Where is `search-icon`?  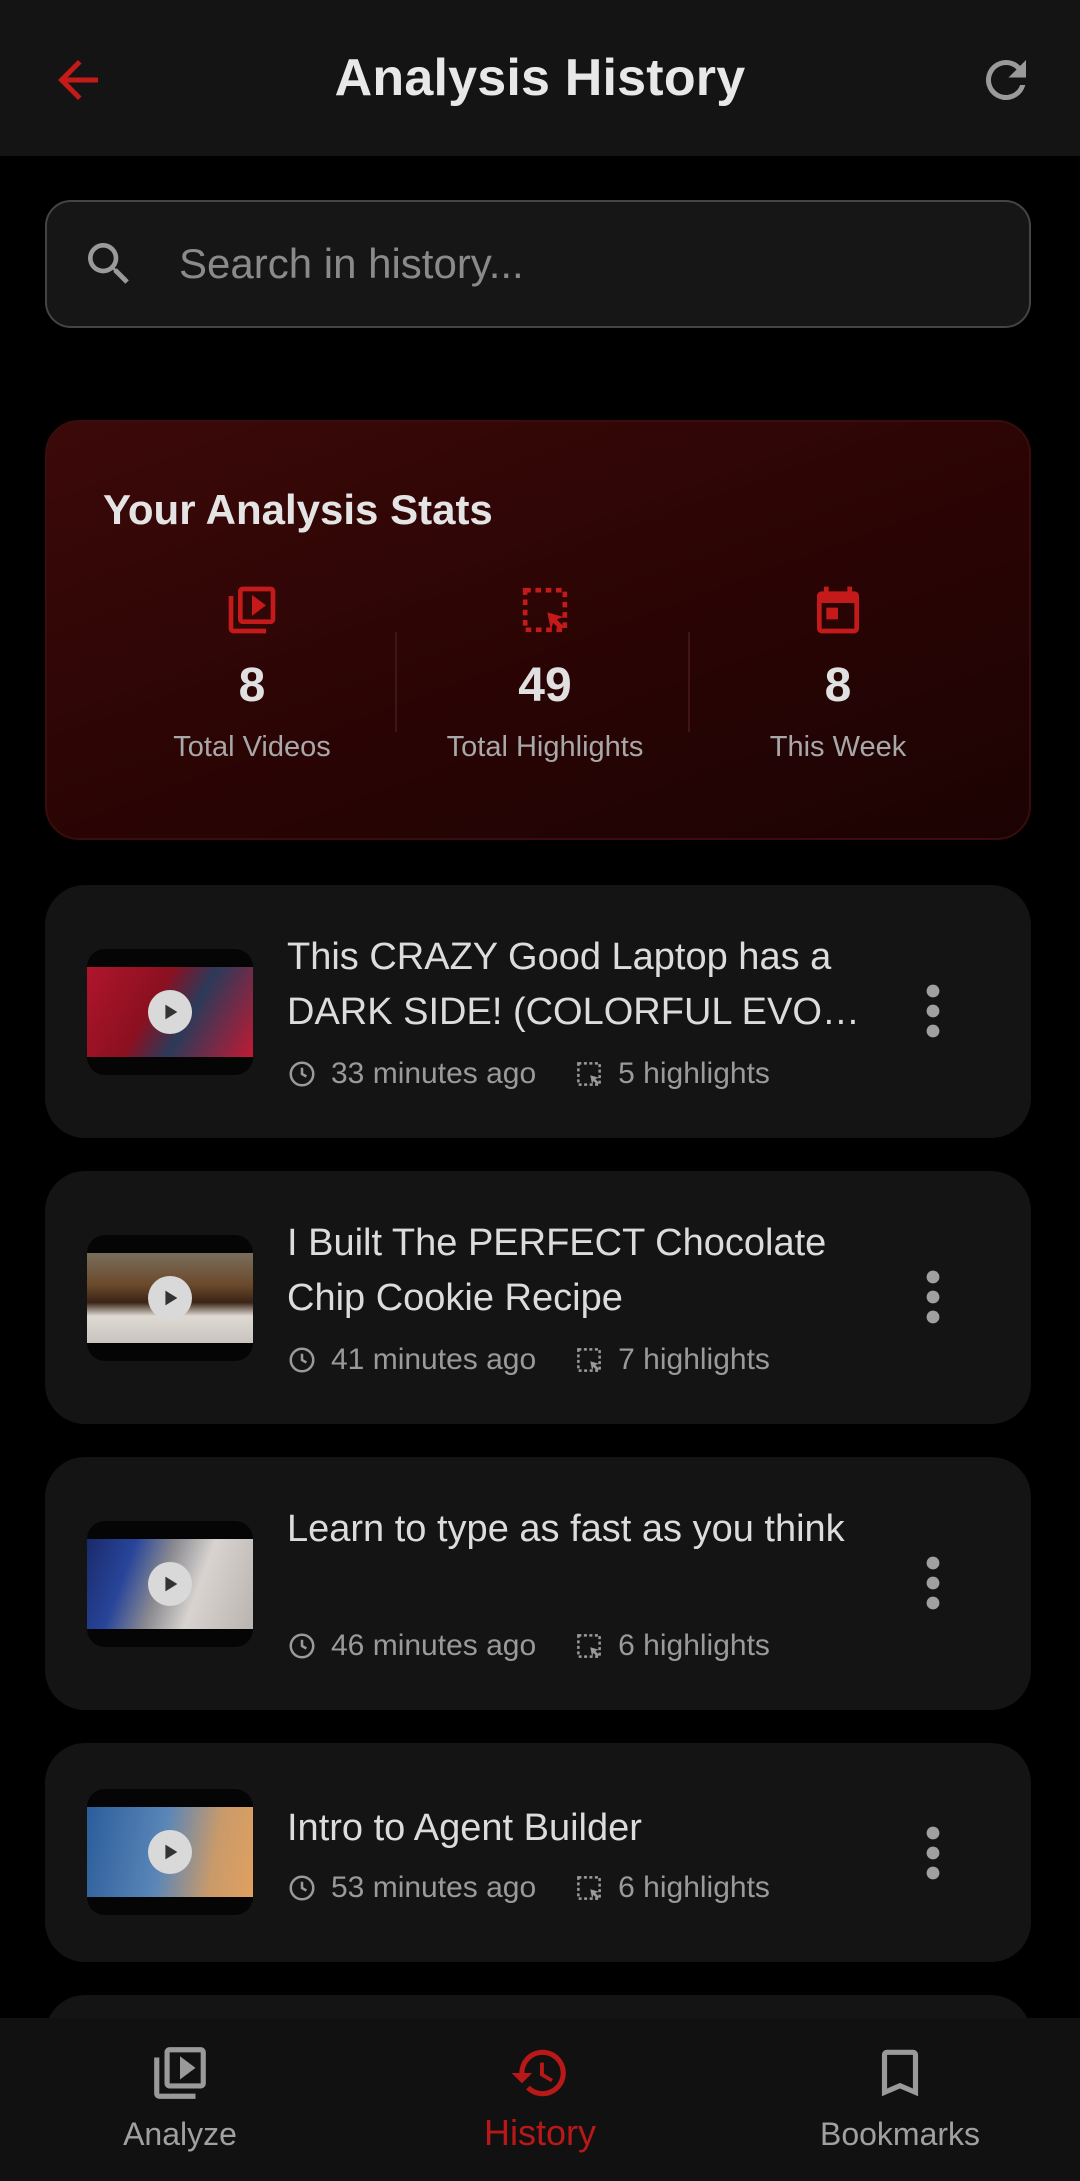 search-icon is located at coordinates (108, 263).